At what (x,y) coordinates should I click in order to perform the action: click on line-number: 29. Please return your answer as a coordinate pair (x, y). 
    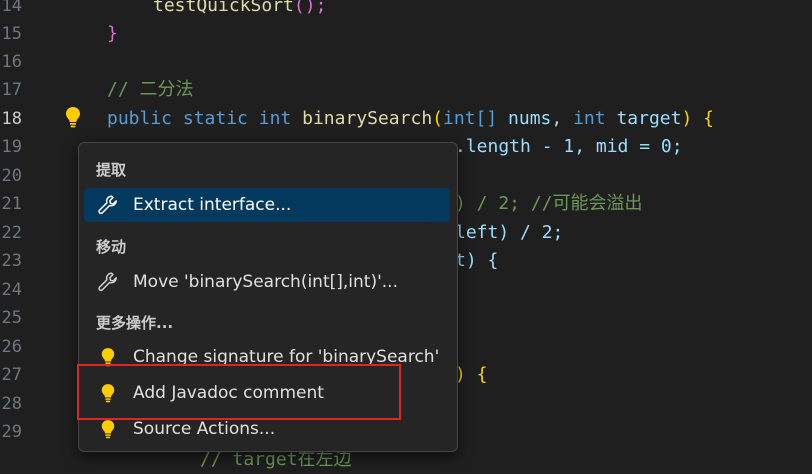
    Looking at the image, I should click on (11, 432).